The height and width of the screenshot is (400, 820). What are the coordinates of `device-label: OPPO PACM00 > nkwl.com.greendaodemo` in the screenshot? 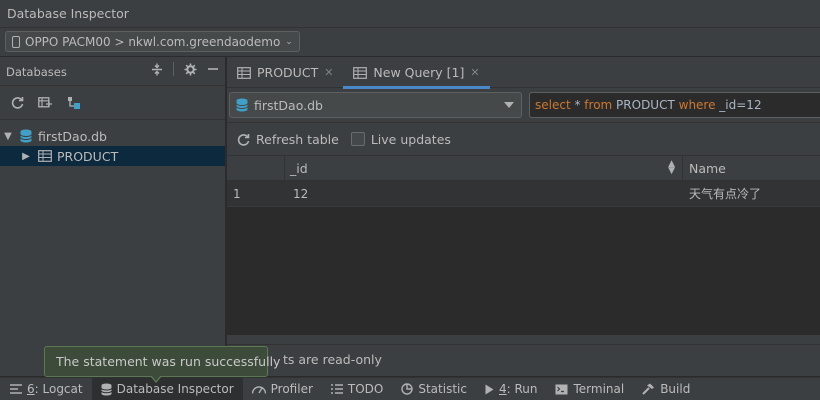 It's located at (153, 41).